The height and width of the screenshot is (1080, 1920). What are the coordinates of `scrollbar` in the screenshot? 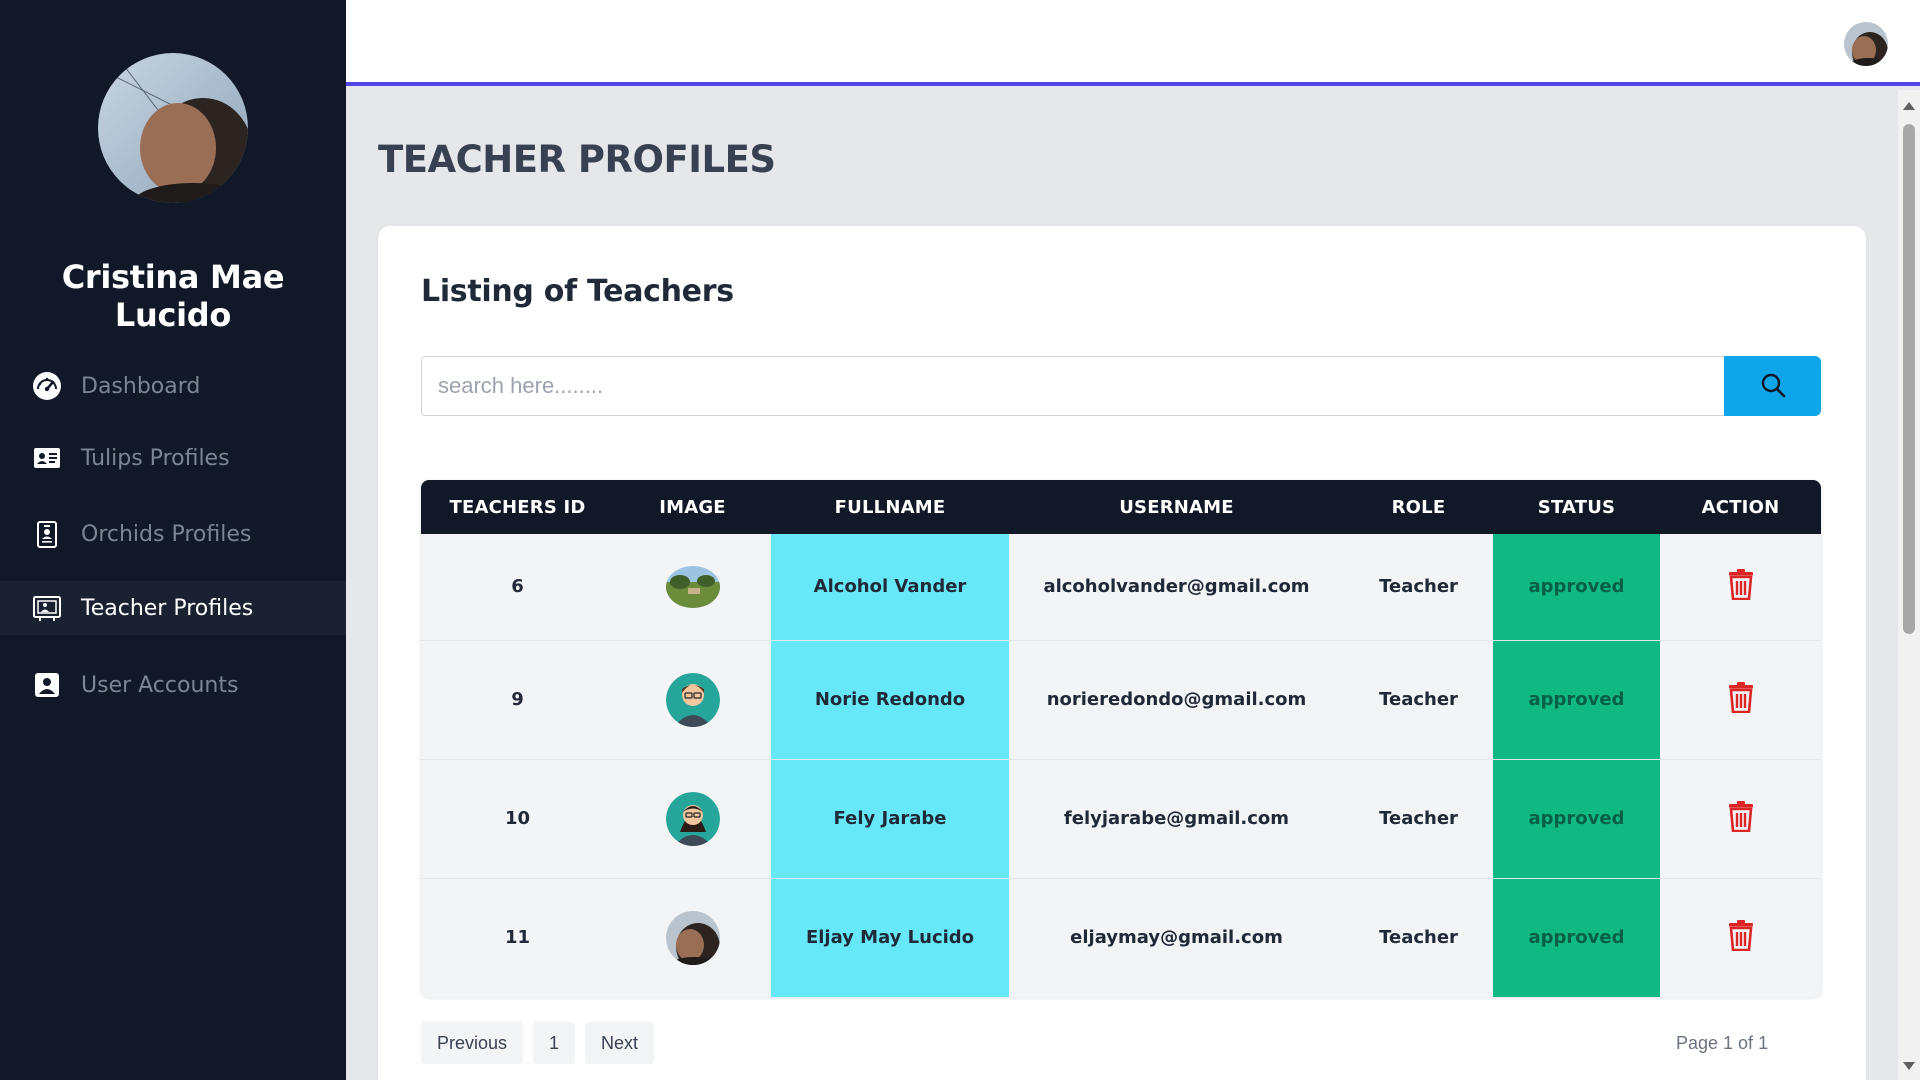 It's located at (1909, 585).